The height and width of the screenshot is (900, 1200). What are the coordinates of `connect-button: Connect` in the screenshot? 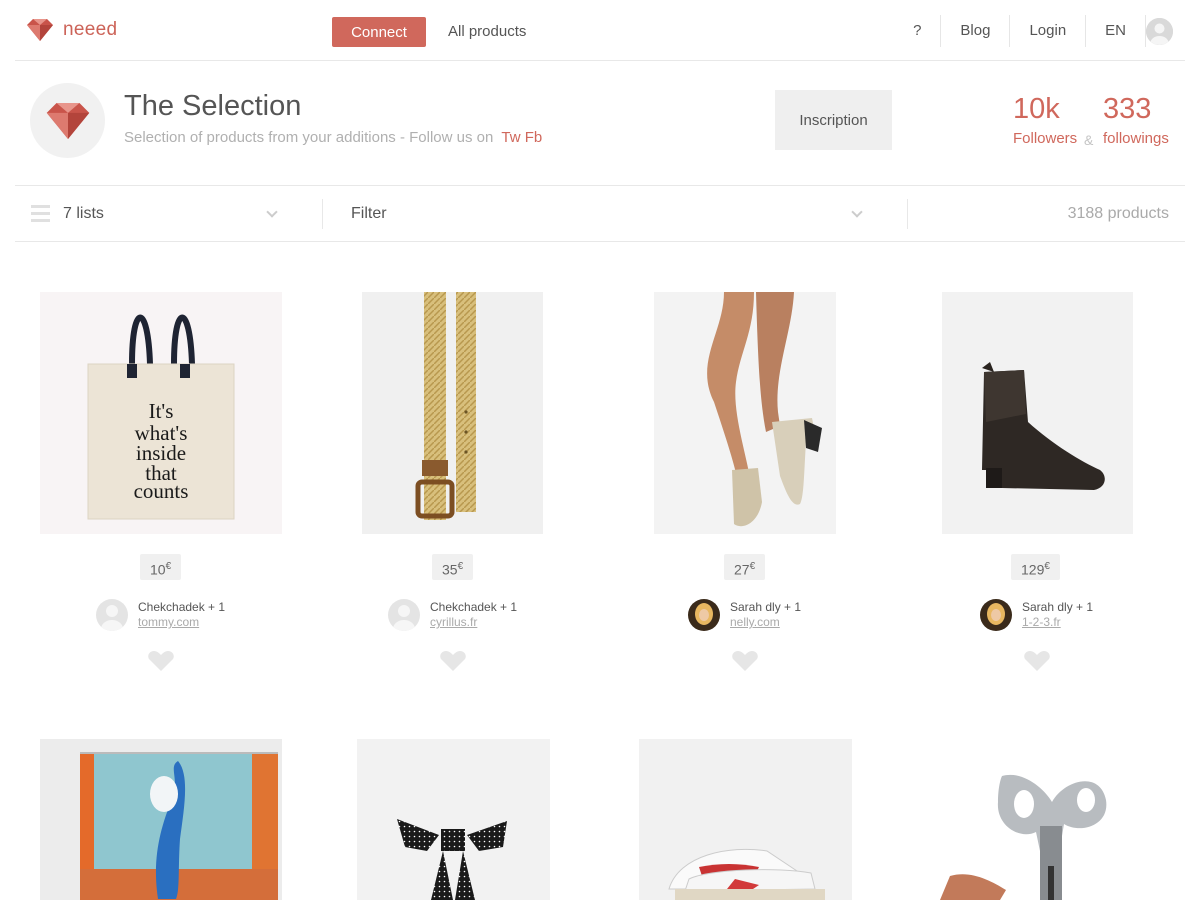 It's located at (379, 32).